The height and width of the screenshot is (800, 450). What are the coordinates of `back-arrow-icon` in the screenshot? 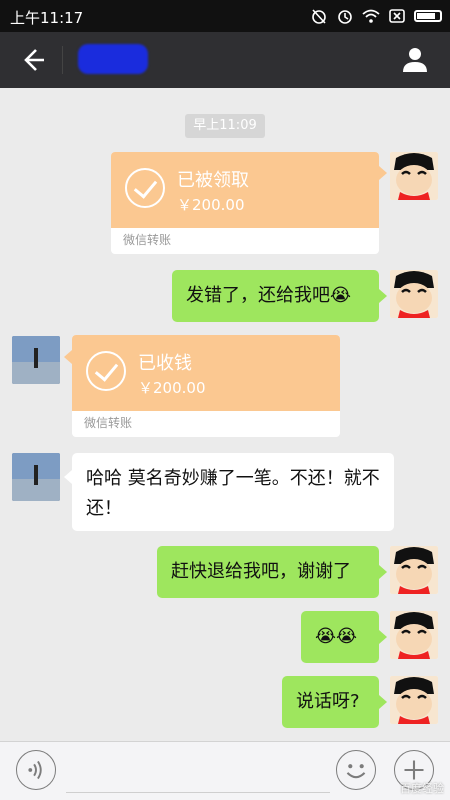 It's located at (32, 60).